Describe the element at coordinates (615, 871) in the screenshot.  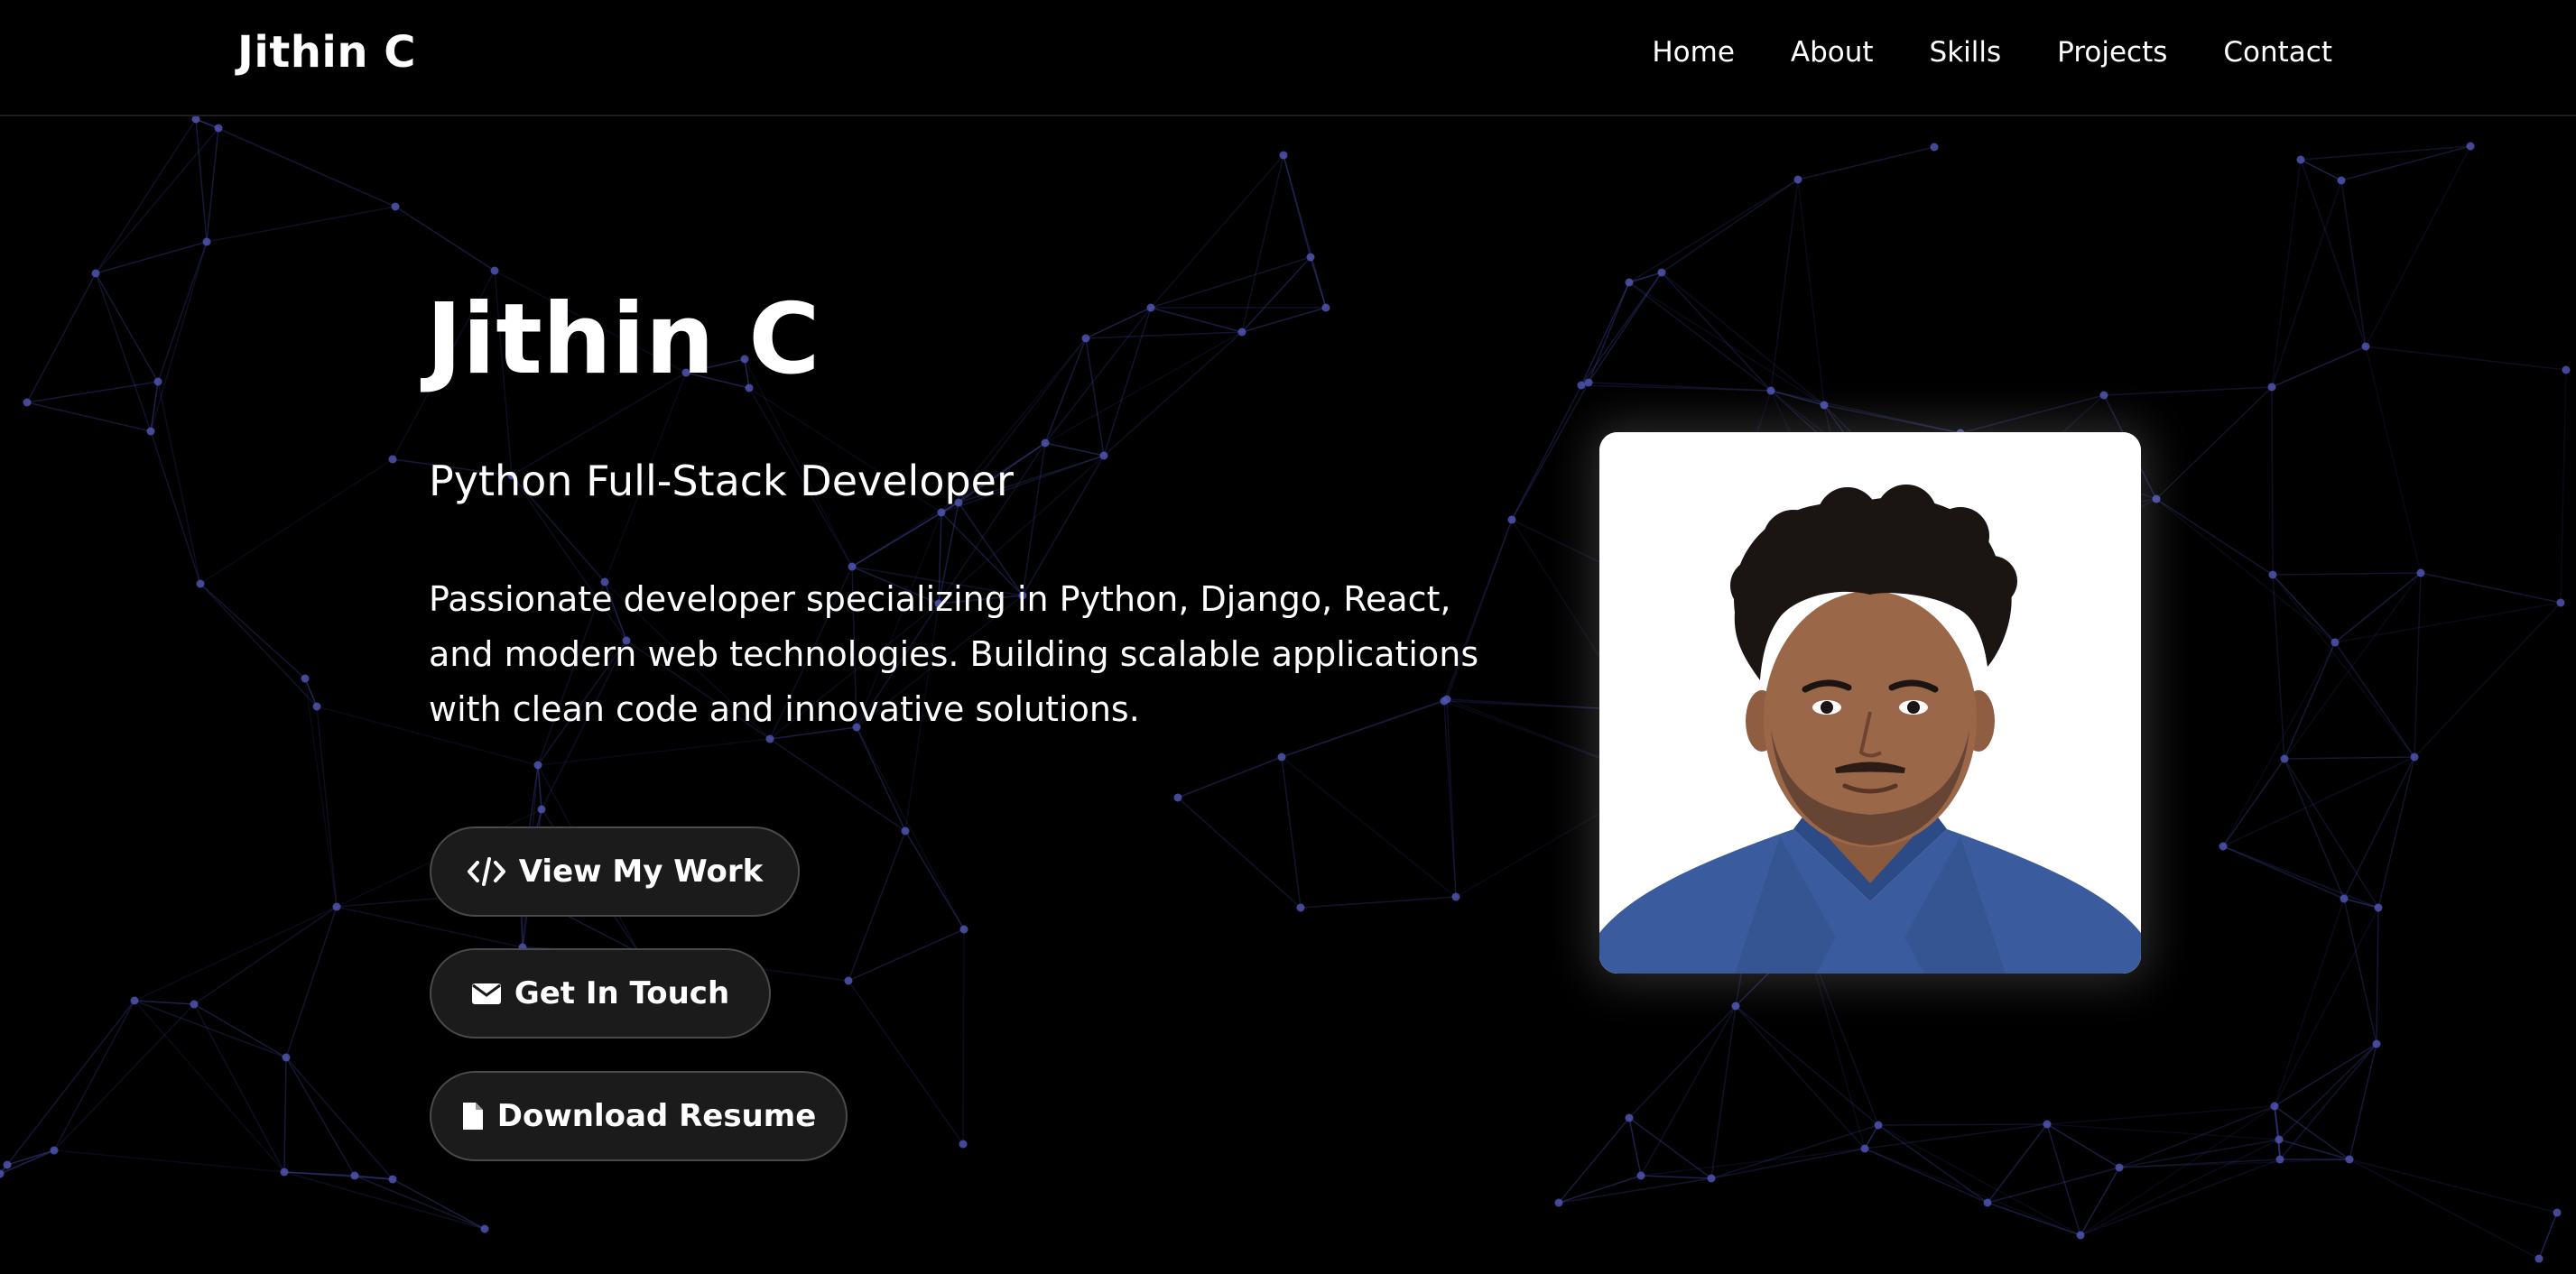
I see `view-my-work-button: View My Work` at that location.